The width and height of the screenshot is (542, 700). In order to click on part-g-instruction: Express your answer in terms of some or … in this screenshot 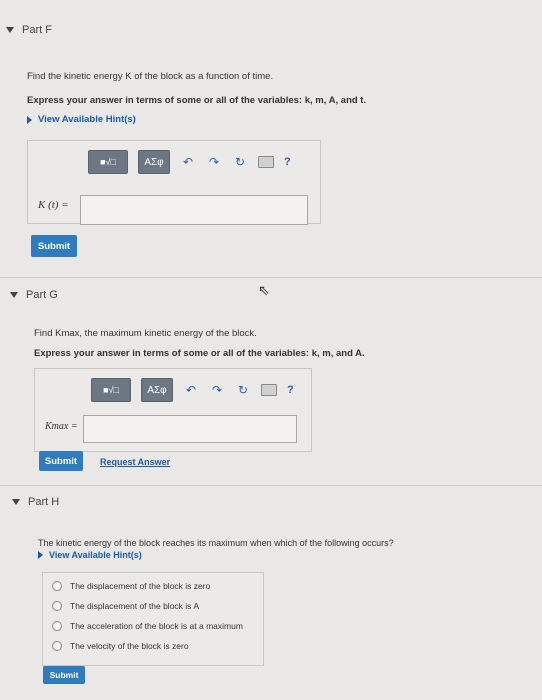, I will do `click(199, 353)`.